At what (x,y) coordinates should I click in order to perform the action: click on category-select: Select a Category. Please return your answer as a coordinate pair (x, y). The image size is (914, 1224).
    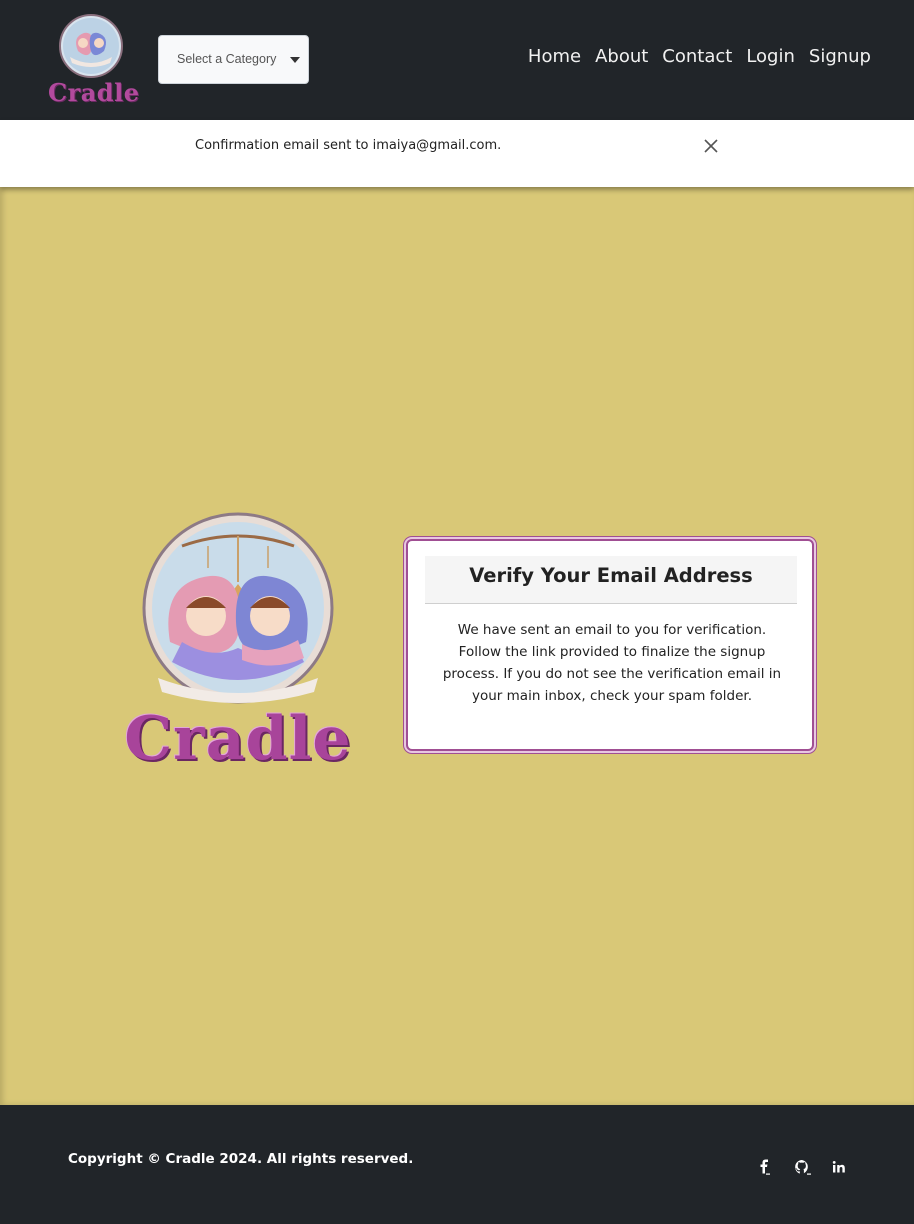
    Looking at the image, I should click on (233, 59).